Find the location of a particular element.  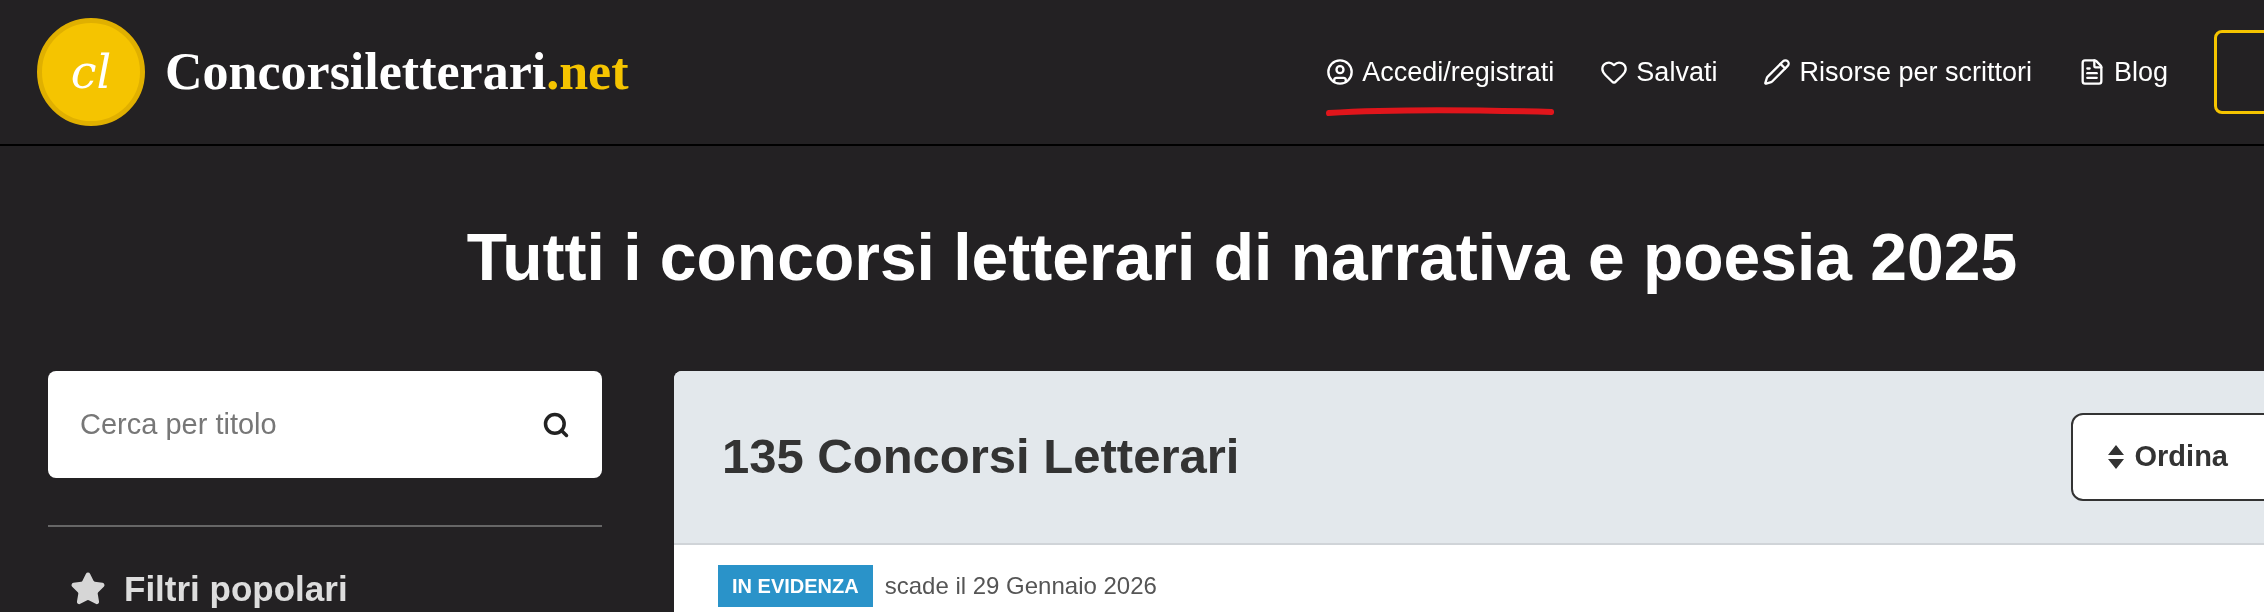

section-title: Filtri popolari is located at coordinates (236, 589).